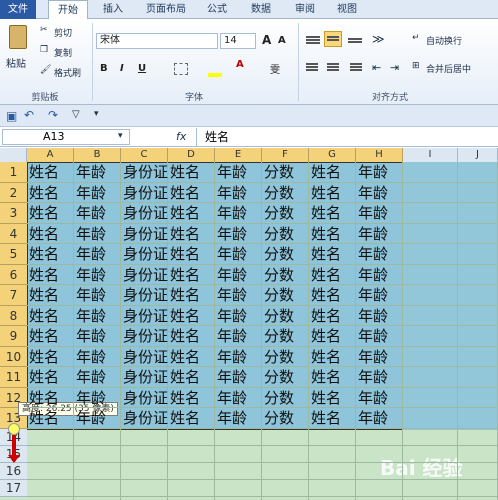  What do you see at coordinates (11, 116) in the screenshot?
I see `save-icon: ▣` at bounding box center [11, 116].